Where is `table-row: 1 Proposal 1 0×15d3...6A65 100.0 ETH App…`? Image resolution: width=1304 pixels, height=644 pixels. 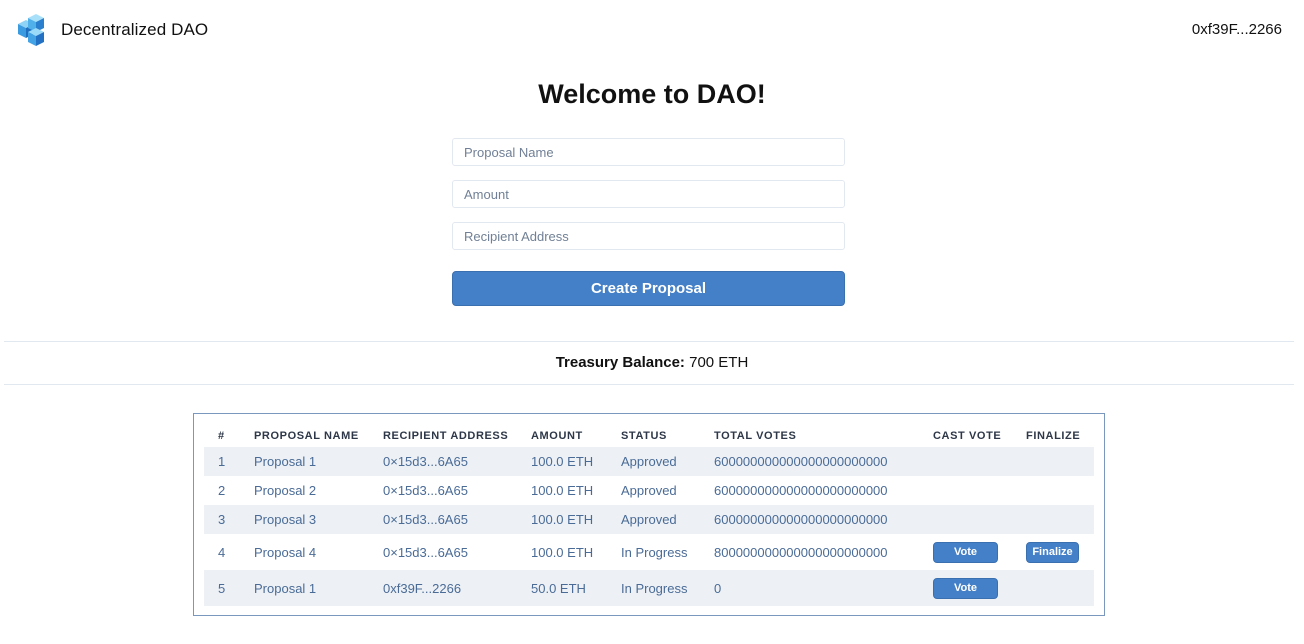
table-row: 1 Proposal 1 0×15d3...6A65 100.0 ETH App… is located at coordinates (649, 461).